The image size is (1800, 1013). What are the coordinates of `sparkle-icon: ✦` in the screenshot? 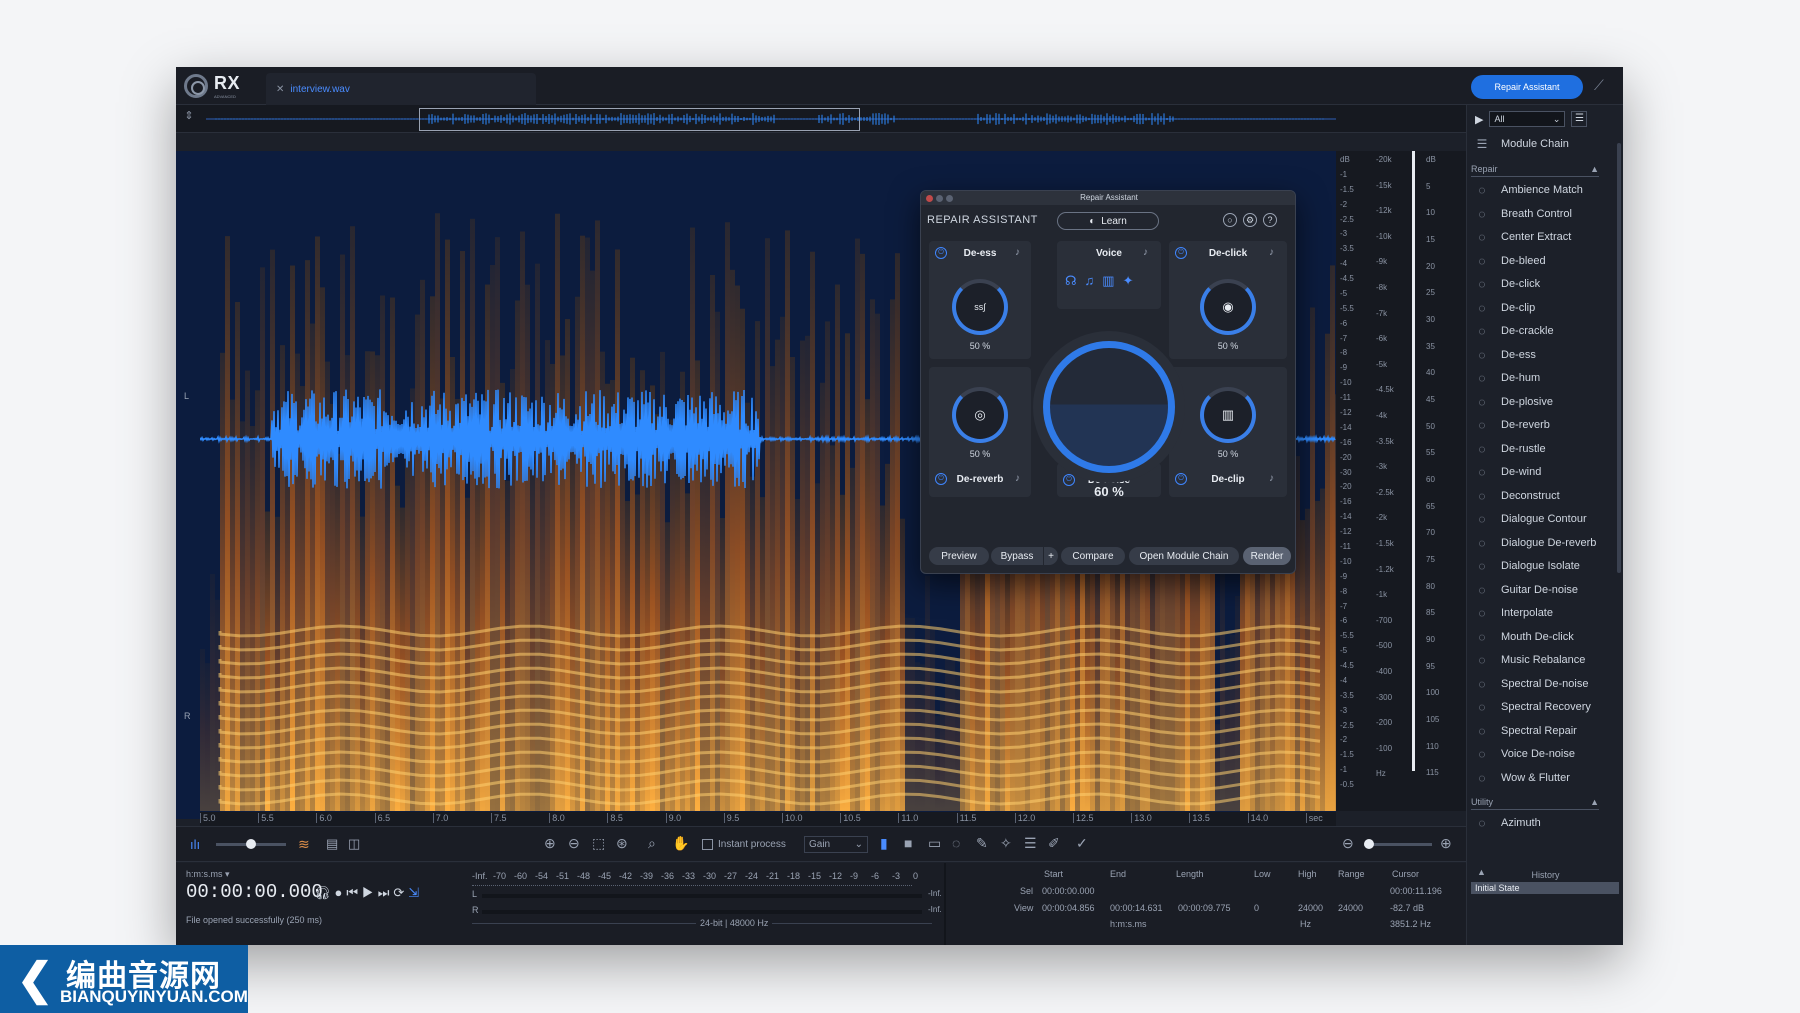 It's located at (1132, 280).